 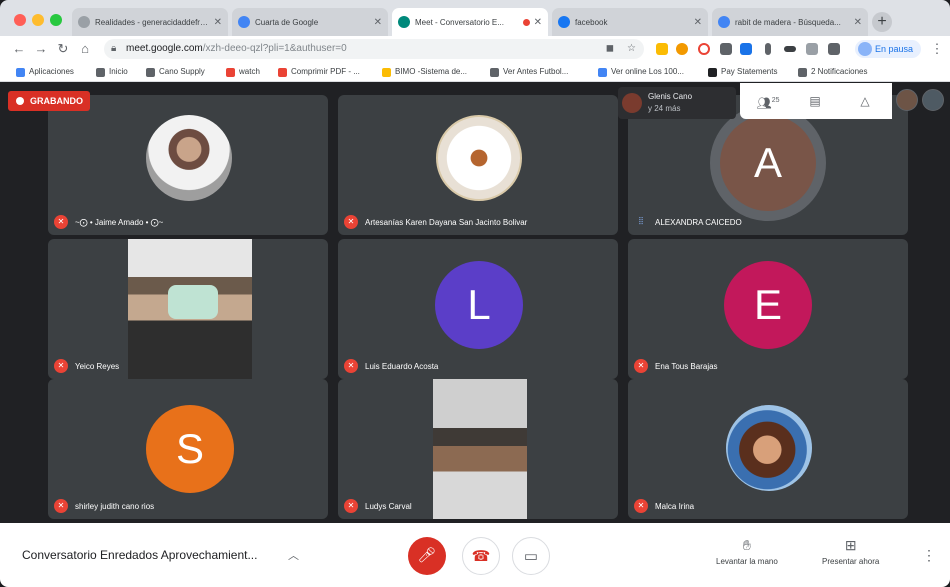 I want to click on bookmark-watch: watch, so click(x=243, y=72).